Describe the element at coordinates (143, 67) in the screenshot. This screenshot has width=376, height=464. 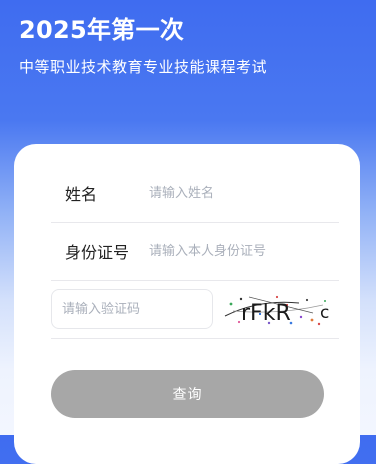
I see `page-subtitle: 中等职业技术教育专业技能课程考试` at that location.